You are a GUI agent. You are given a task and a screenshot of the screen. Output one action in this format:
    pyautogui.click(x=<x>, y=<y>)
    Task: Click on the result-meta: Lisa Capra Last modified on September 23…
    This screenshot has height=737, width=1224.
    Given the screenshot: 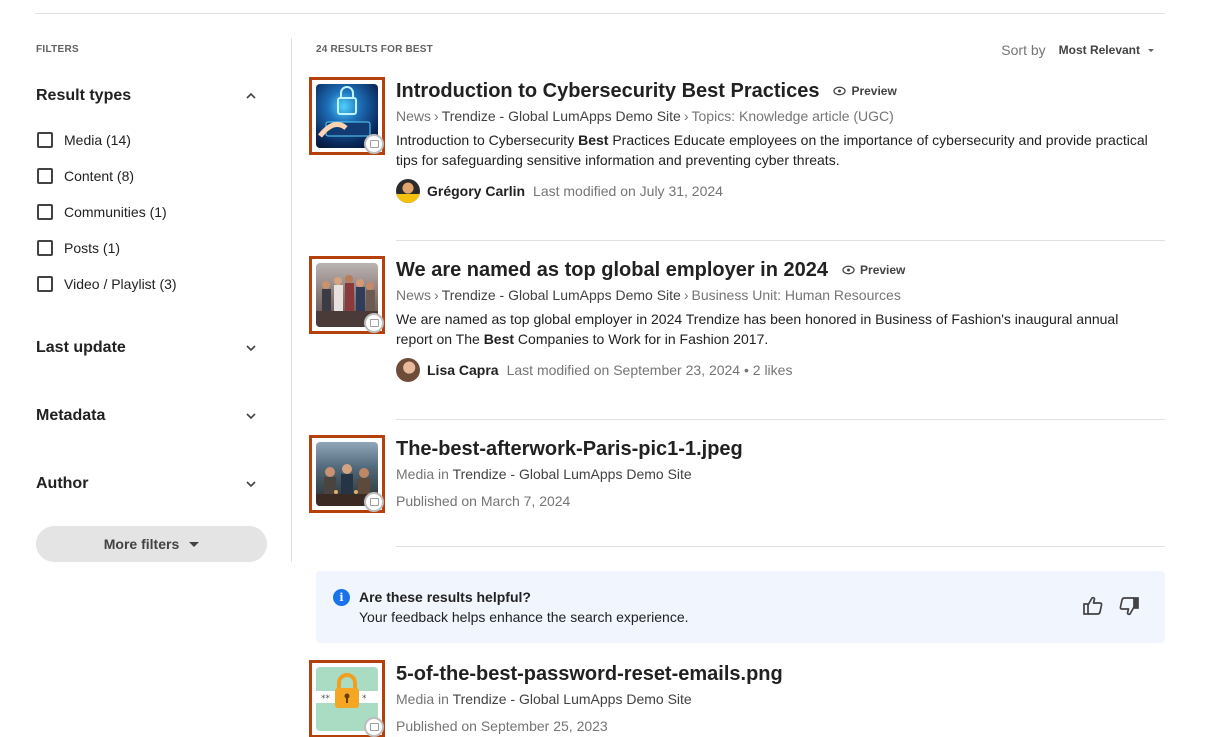 What is the action you would take?
    pyautogui.click(x=781, y=370)
    